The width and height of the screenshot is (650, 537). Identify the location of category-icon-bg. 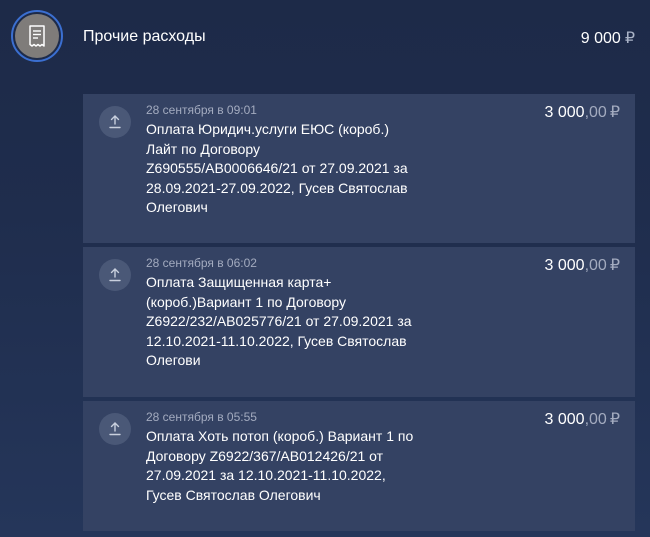
(37, 36).